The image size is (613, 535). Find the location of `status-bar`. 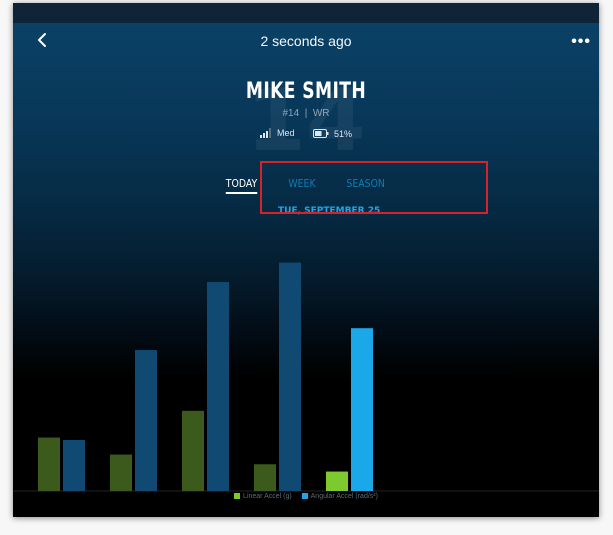

status-bar is located at coordinates (306, 13).